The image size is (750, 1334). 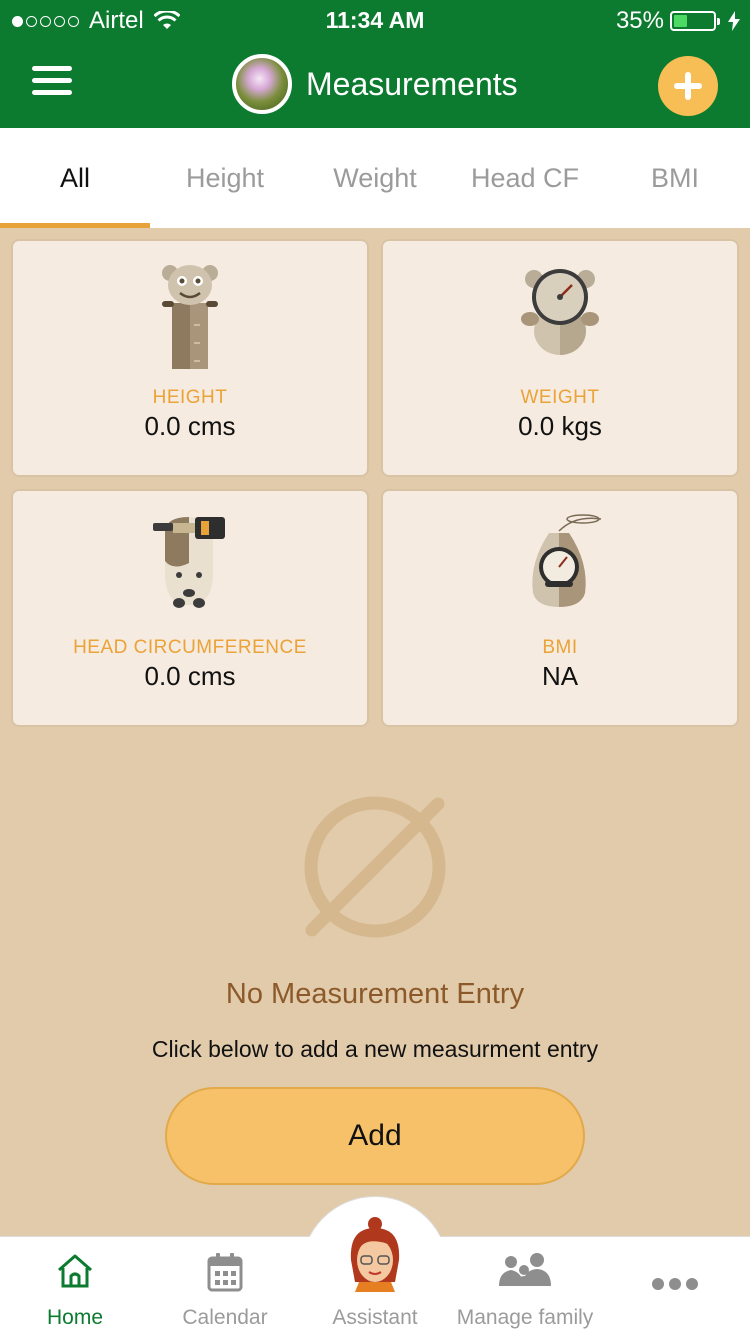 I want to click on card-label: WEIGHT, so click(x=560, y=397).